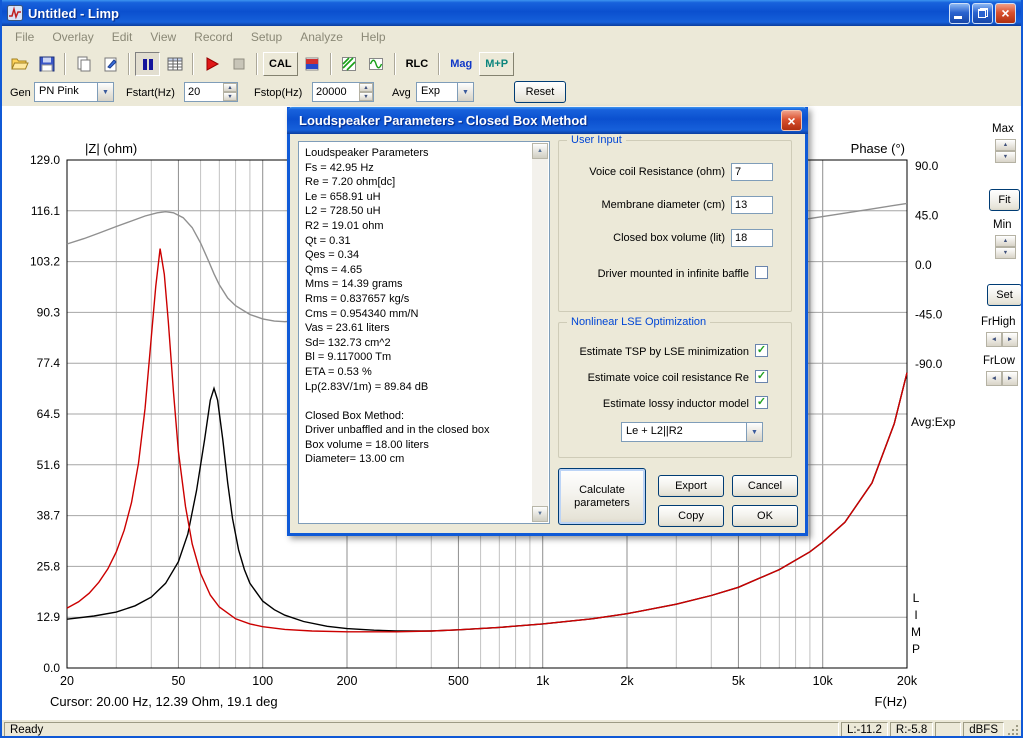 The image size is (1023, 738). Describe the element at coordinates (959, 13) in the screenshot. I see `minimize-button` at that location.